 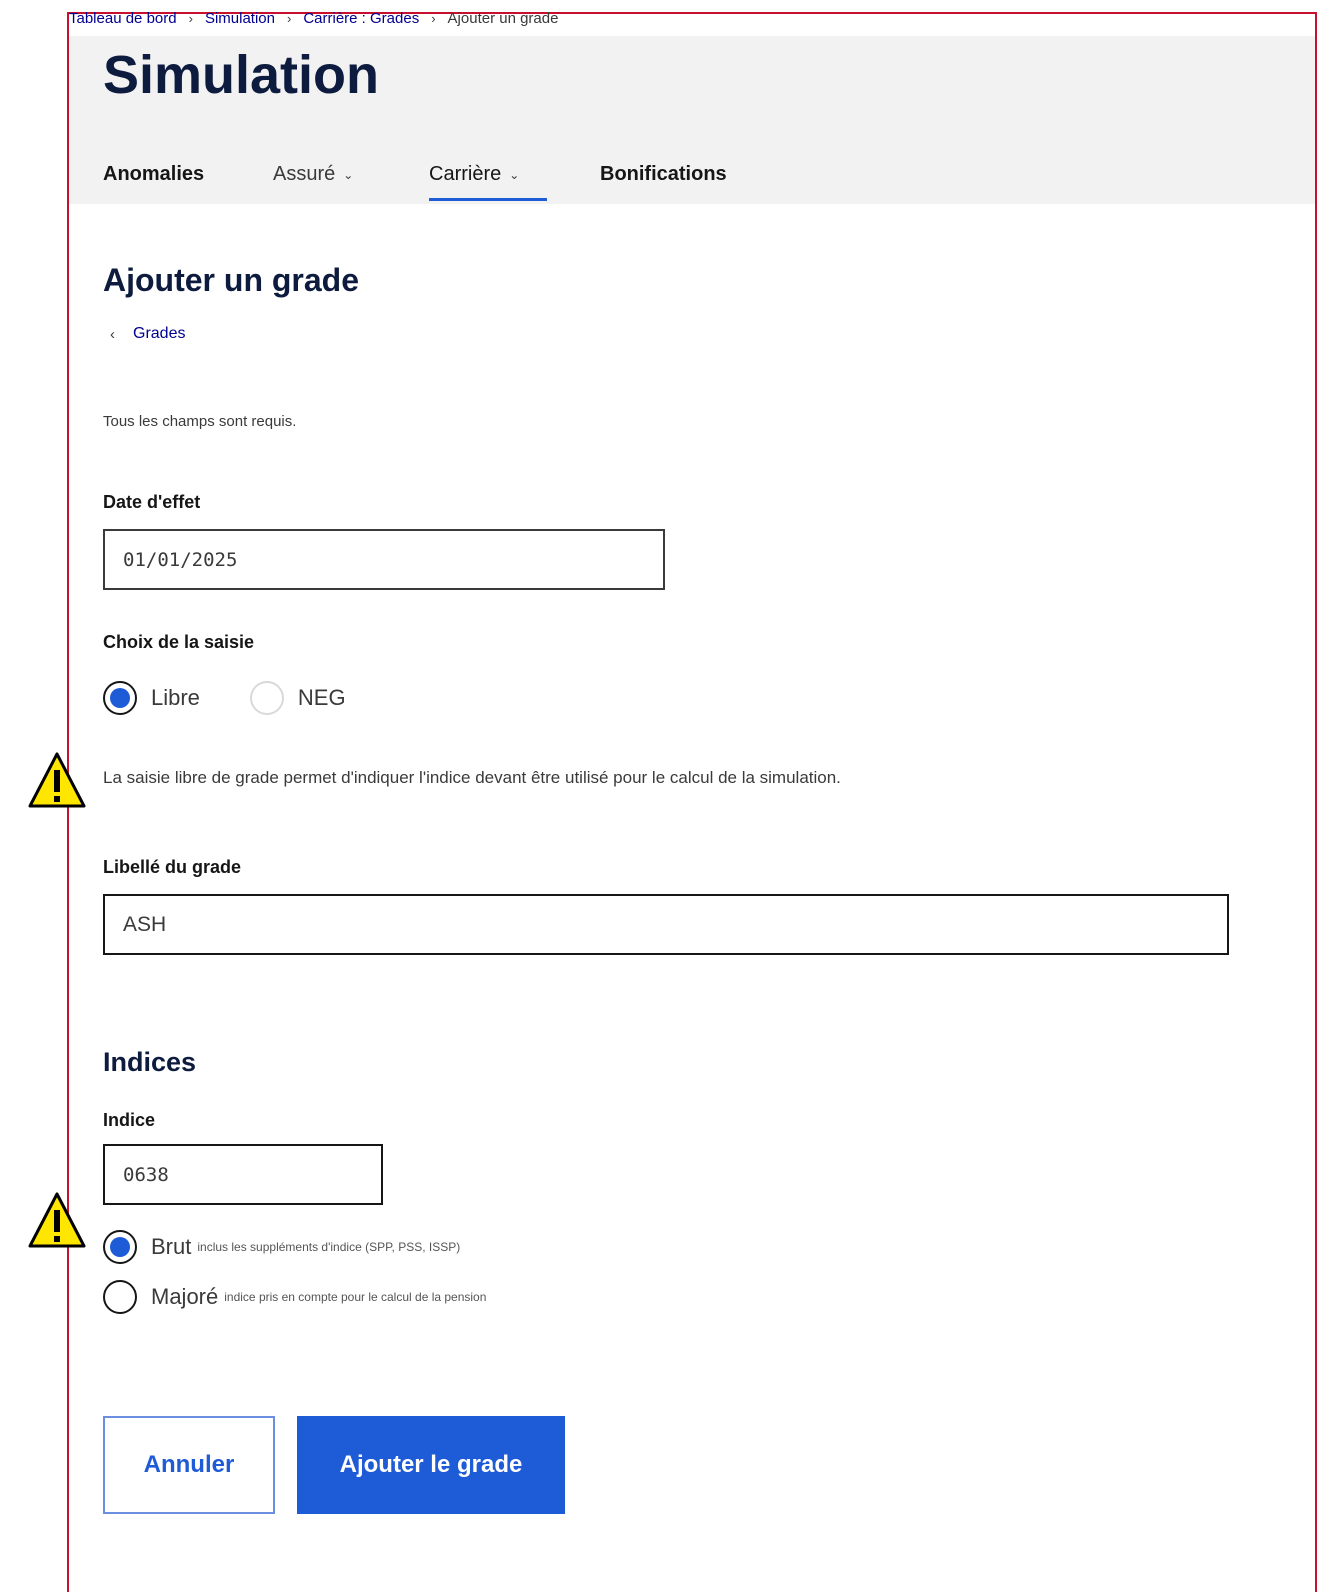 I want to click on choice-label: Choix de la saisie, so click(x=179, y=642).